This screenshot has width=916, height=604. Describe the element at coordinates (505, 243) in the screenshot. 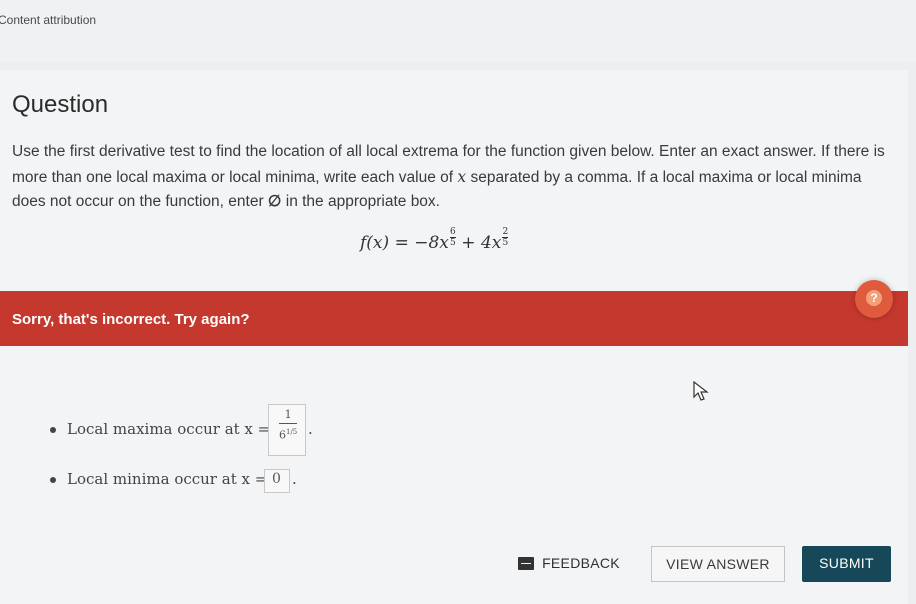

I see `term2-exp-den: 5` at that location.